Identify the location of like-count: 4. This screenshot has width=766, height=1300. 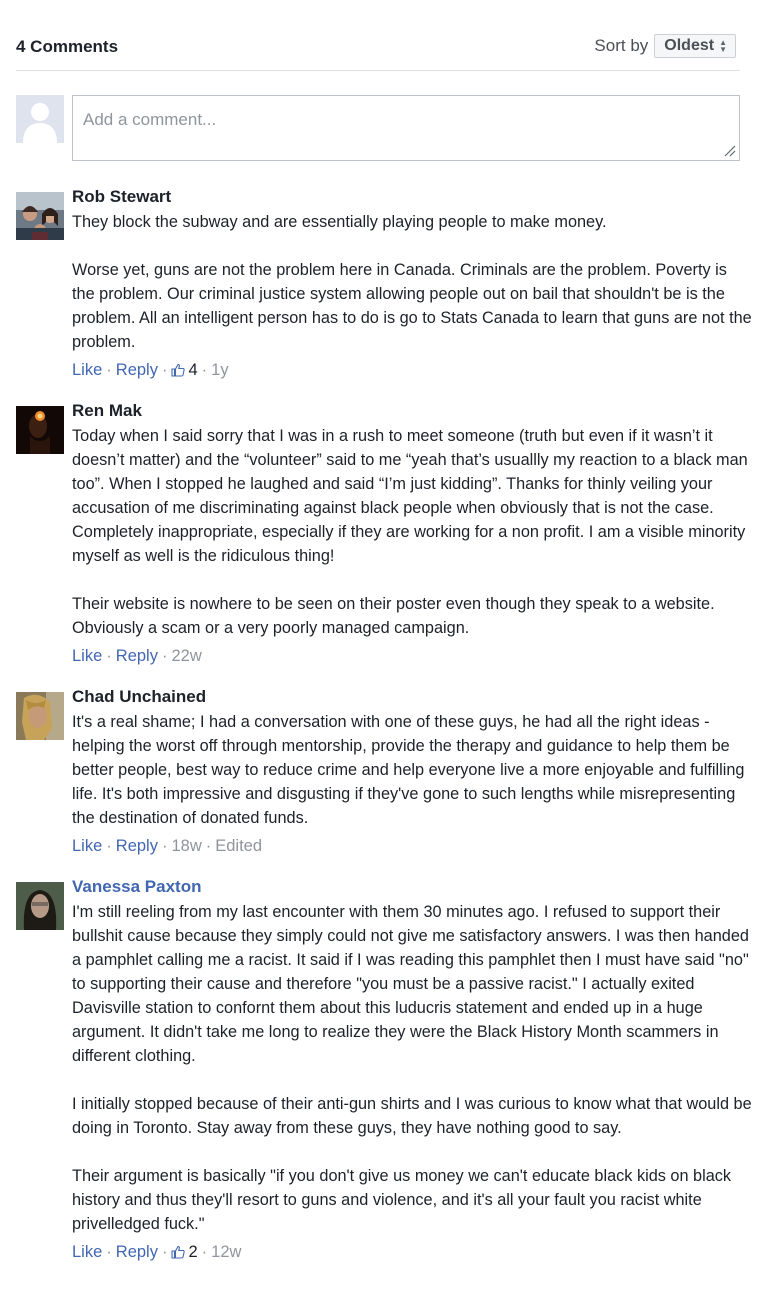
(184, 370).